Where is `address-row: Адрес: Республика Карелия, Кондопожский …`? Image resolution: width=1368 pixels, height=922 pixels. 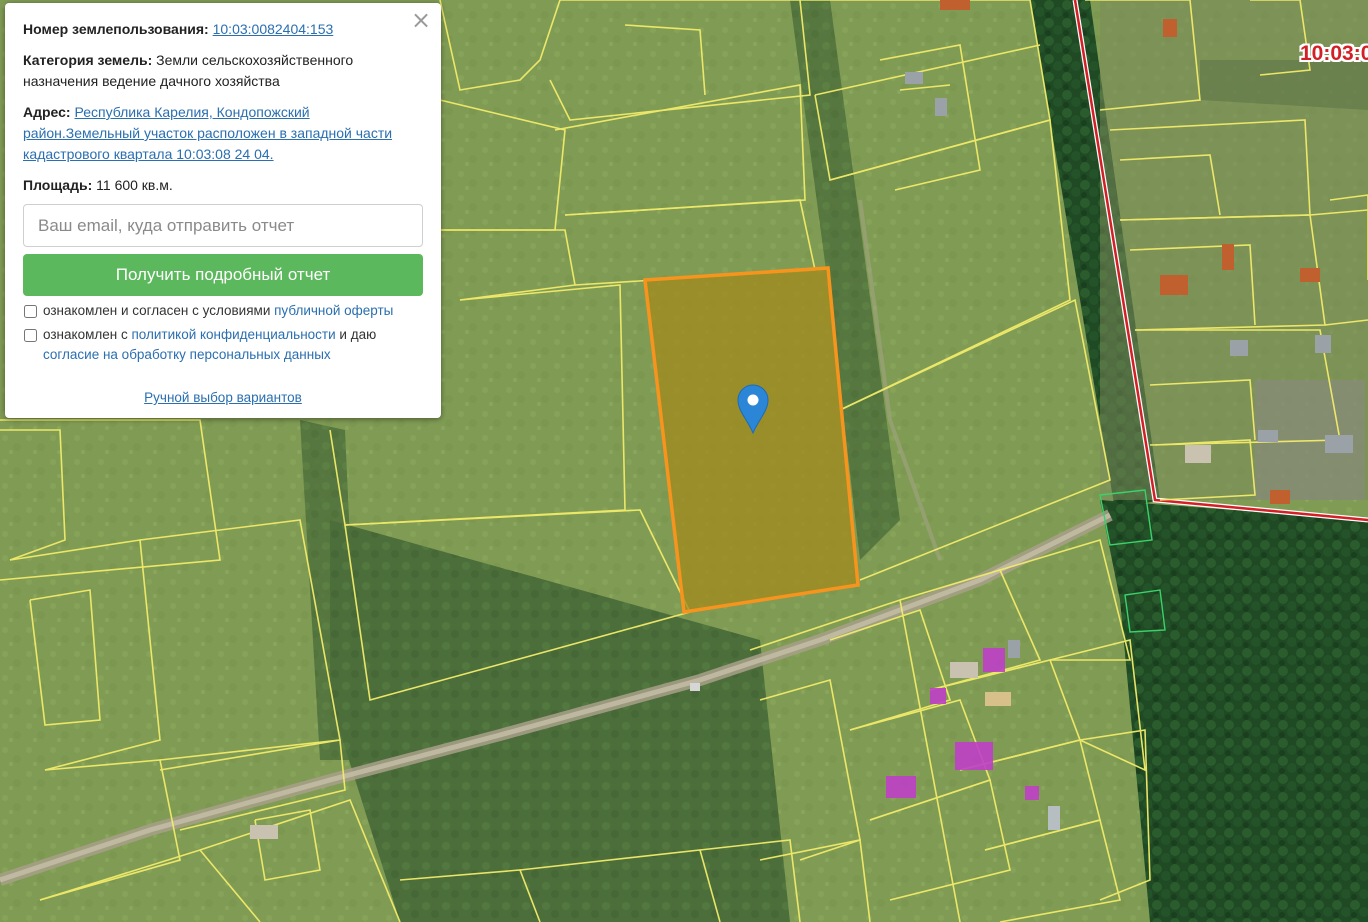
address-row: Адрес: Республика Карелия, Кондопожский … is located at coordinates (223, 133).